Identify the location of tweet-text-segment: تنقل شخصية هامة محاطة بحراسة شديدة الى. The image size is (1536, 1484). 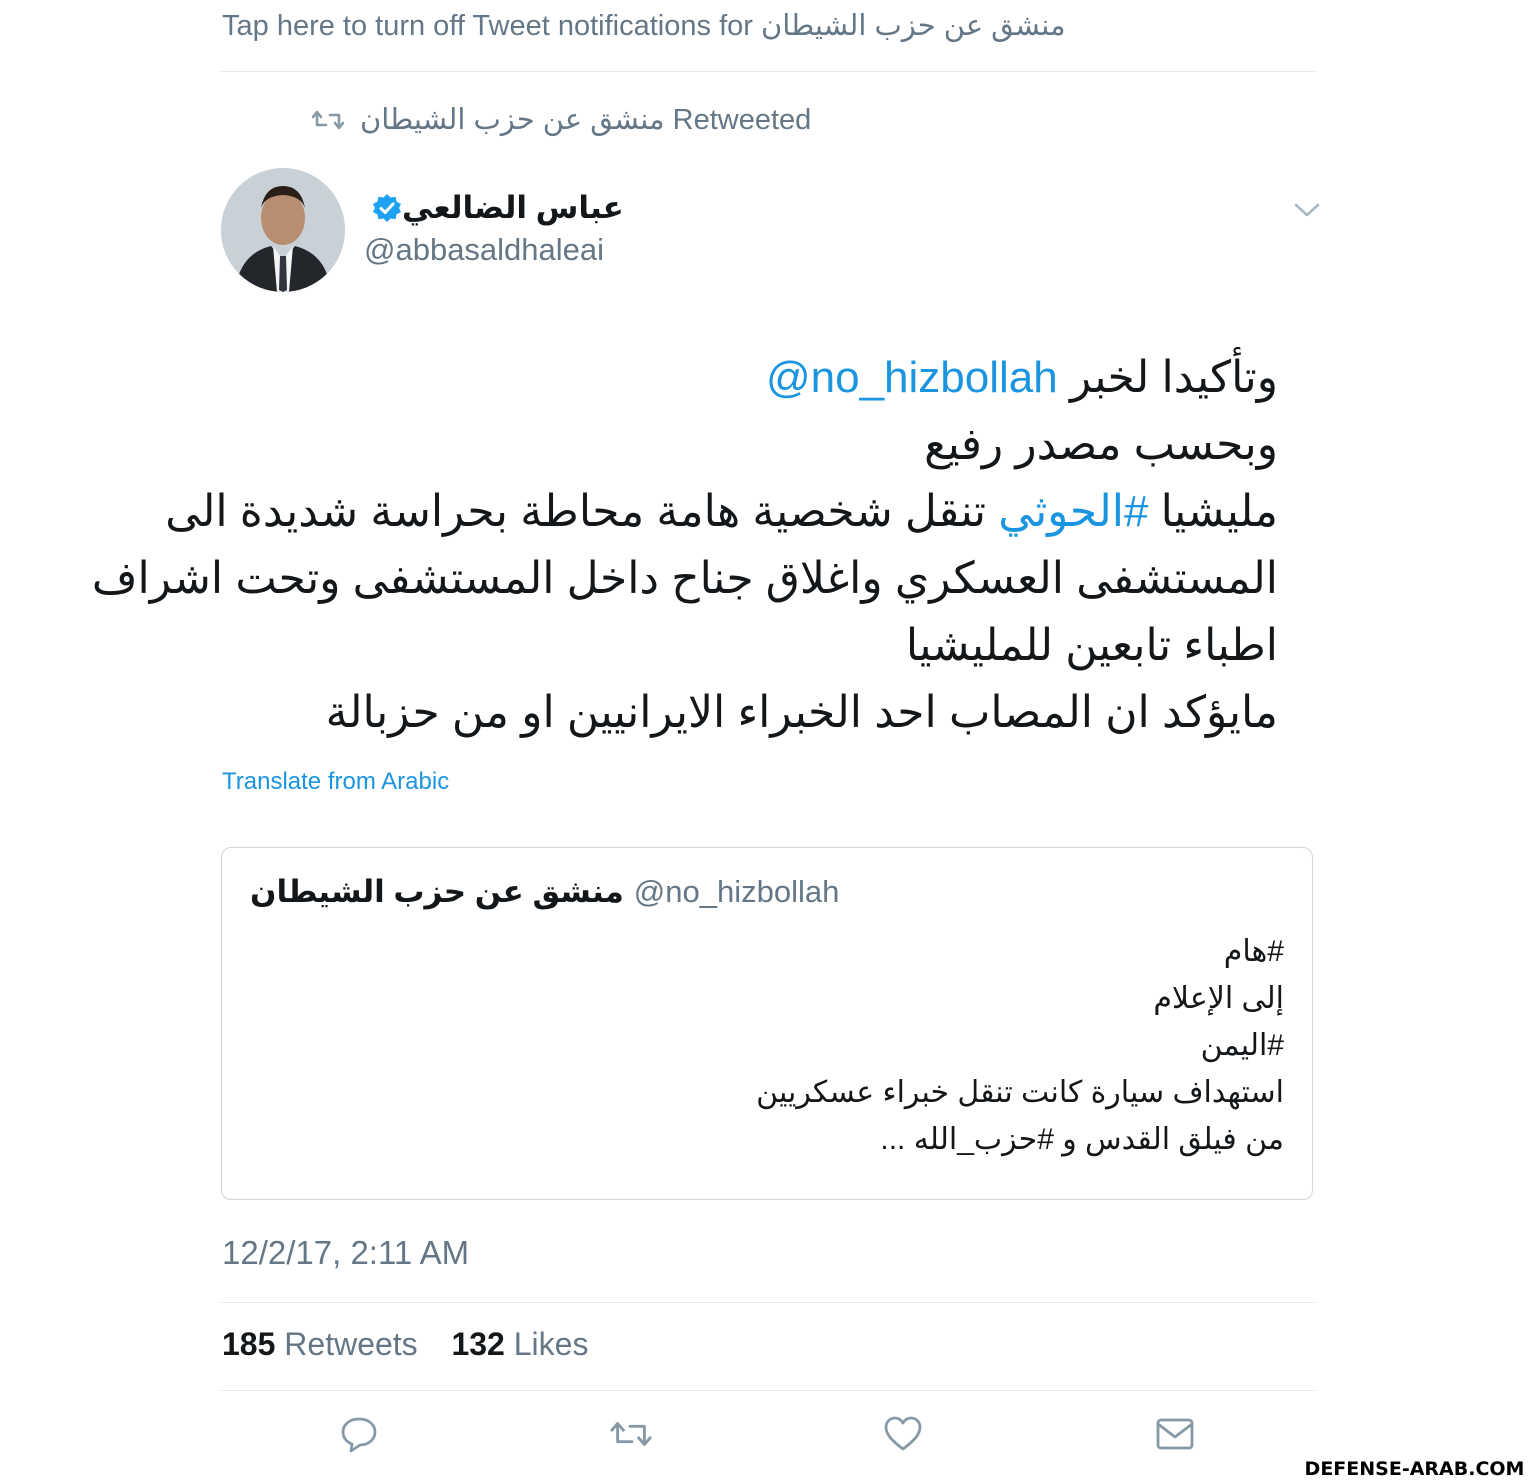
(582, 511).